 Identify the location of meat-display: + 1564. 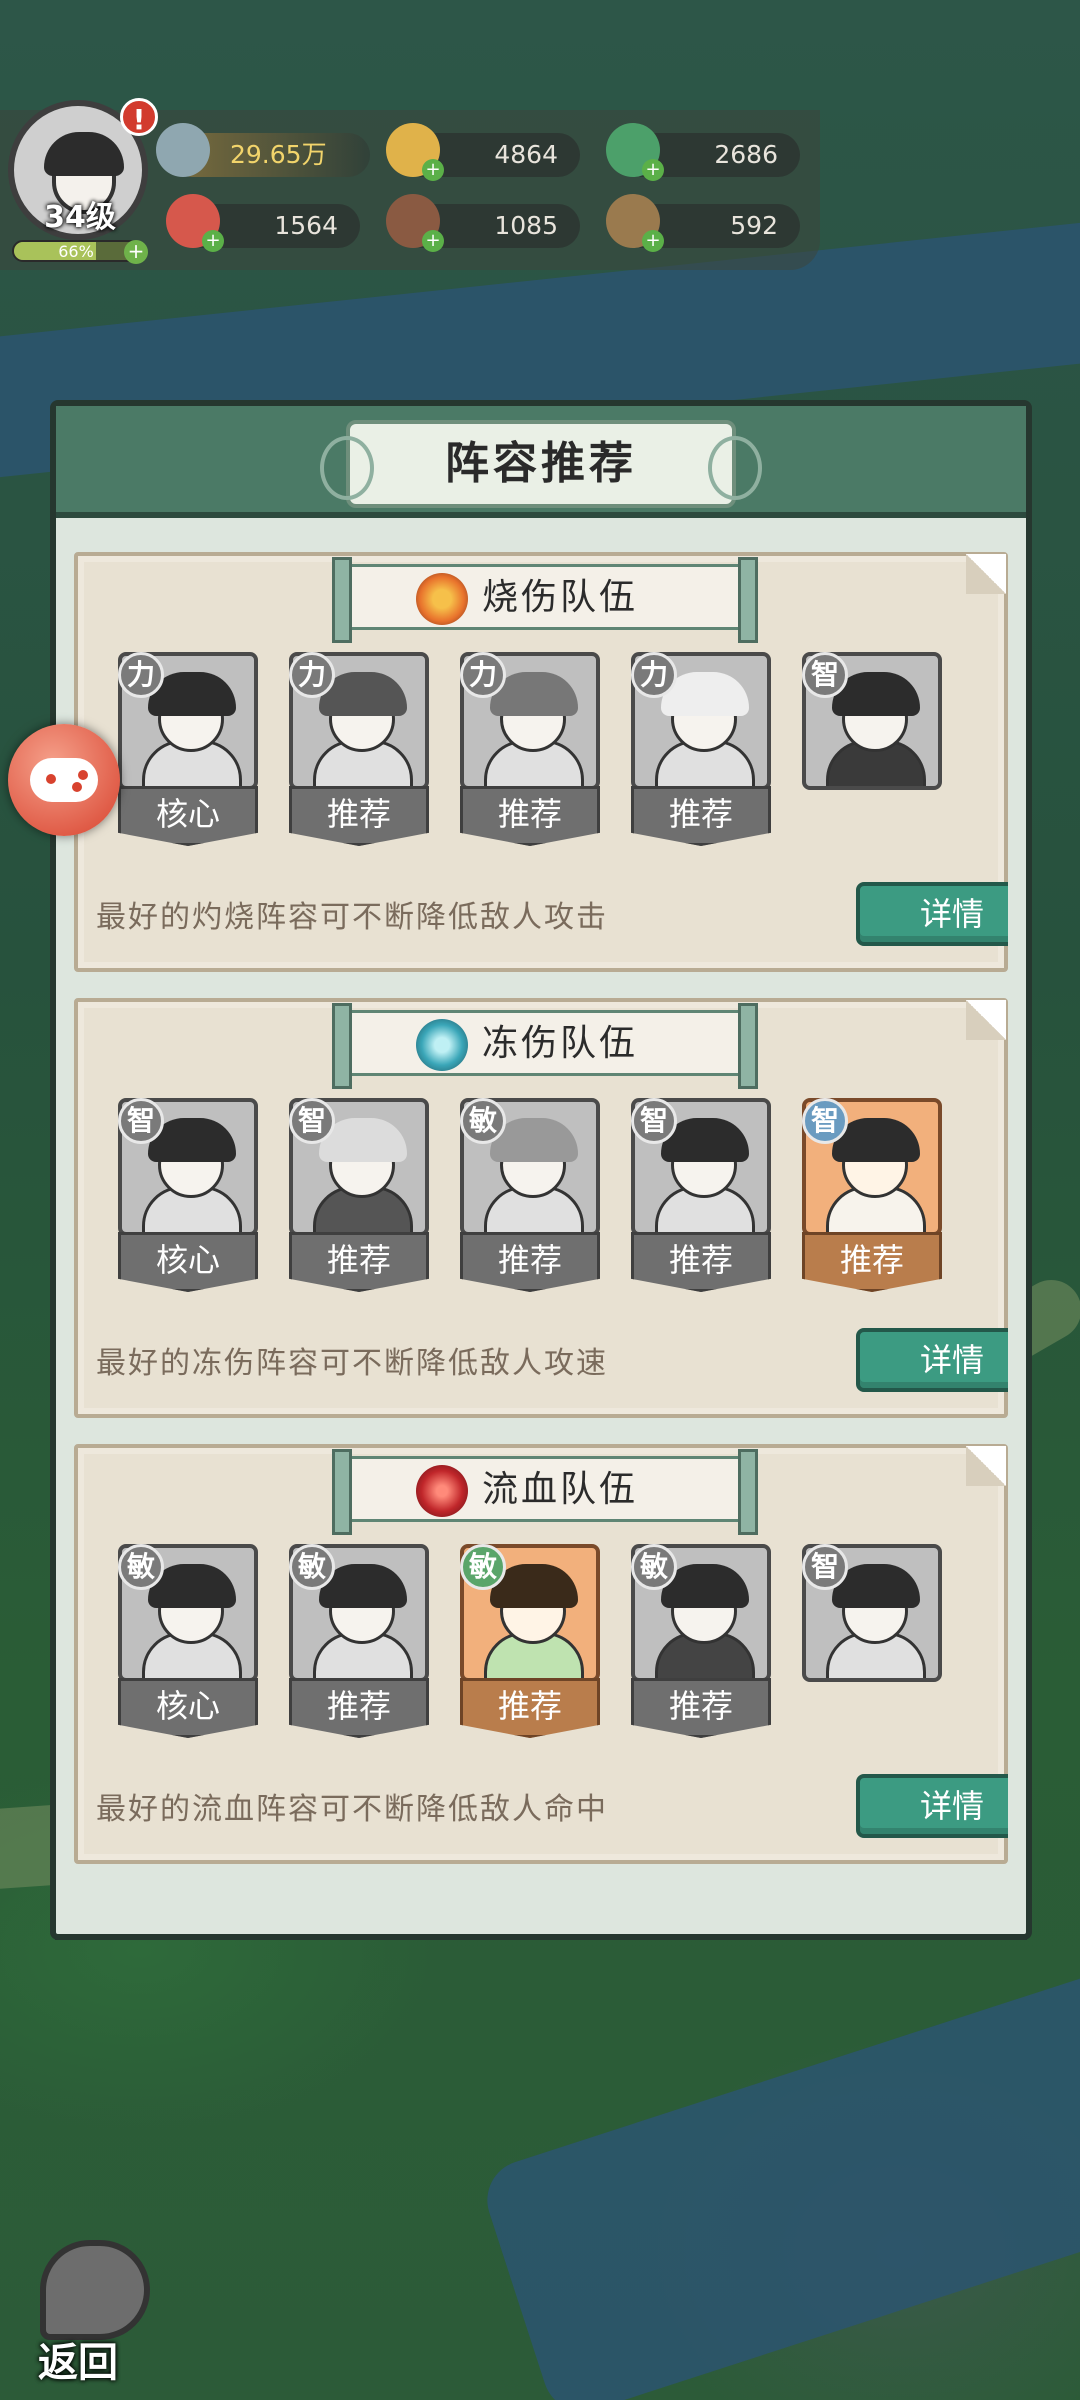
(263, 223).